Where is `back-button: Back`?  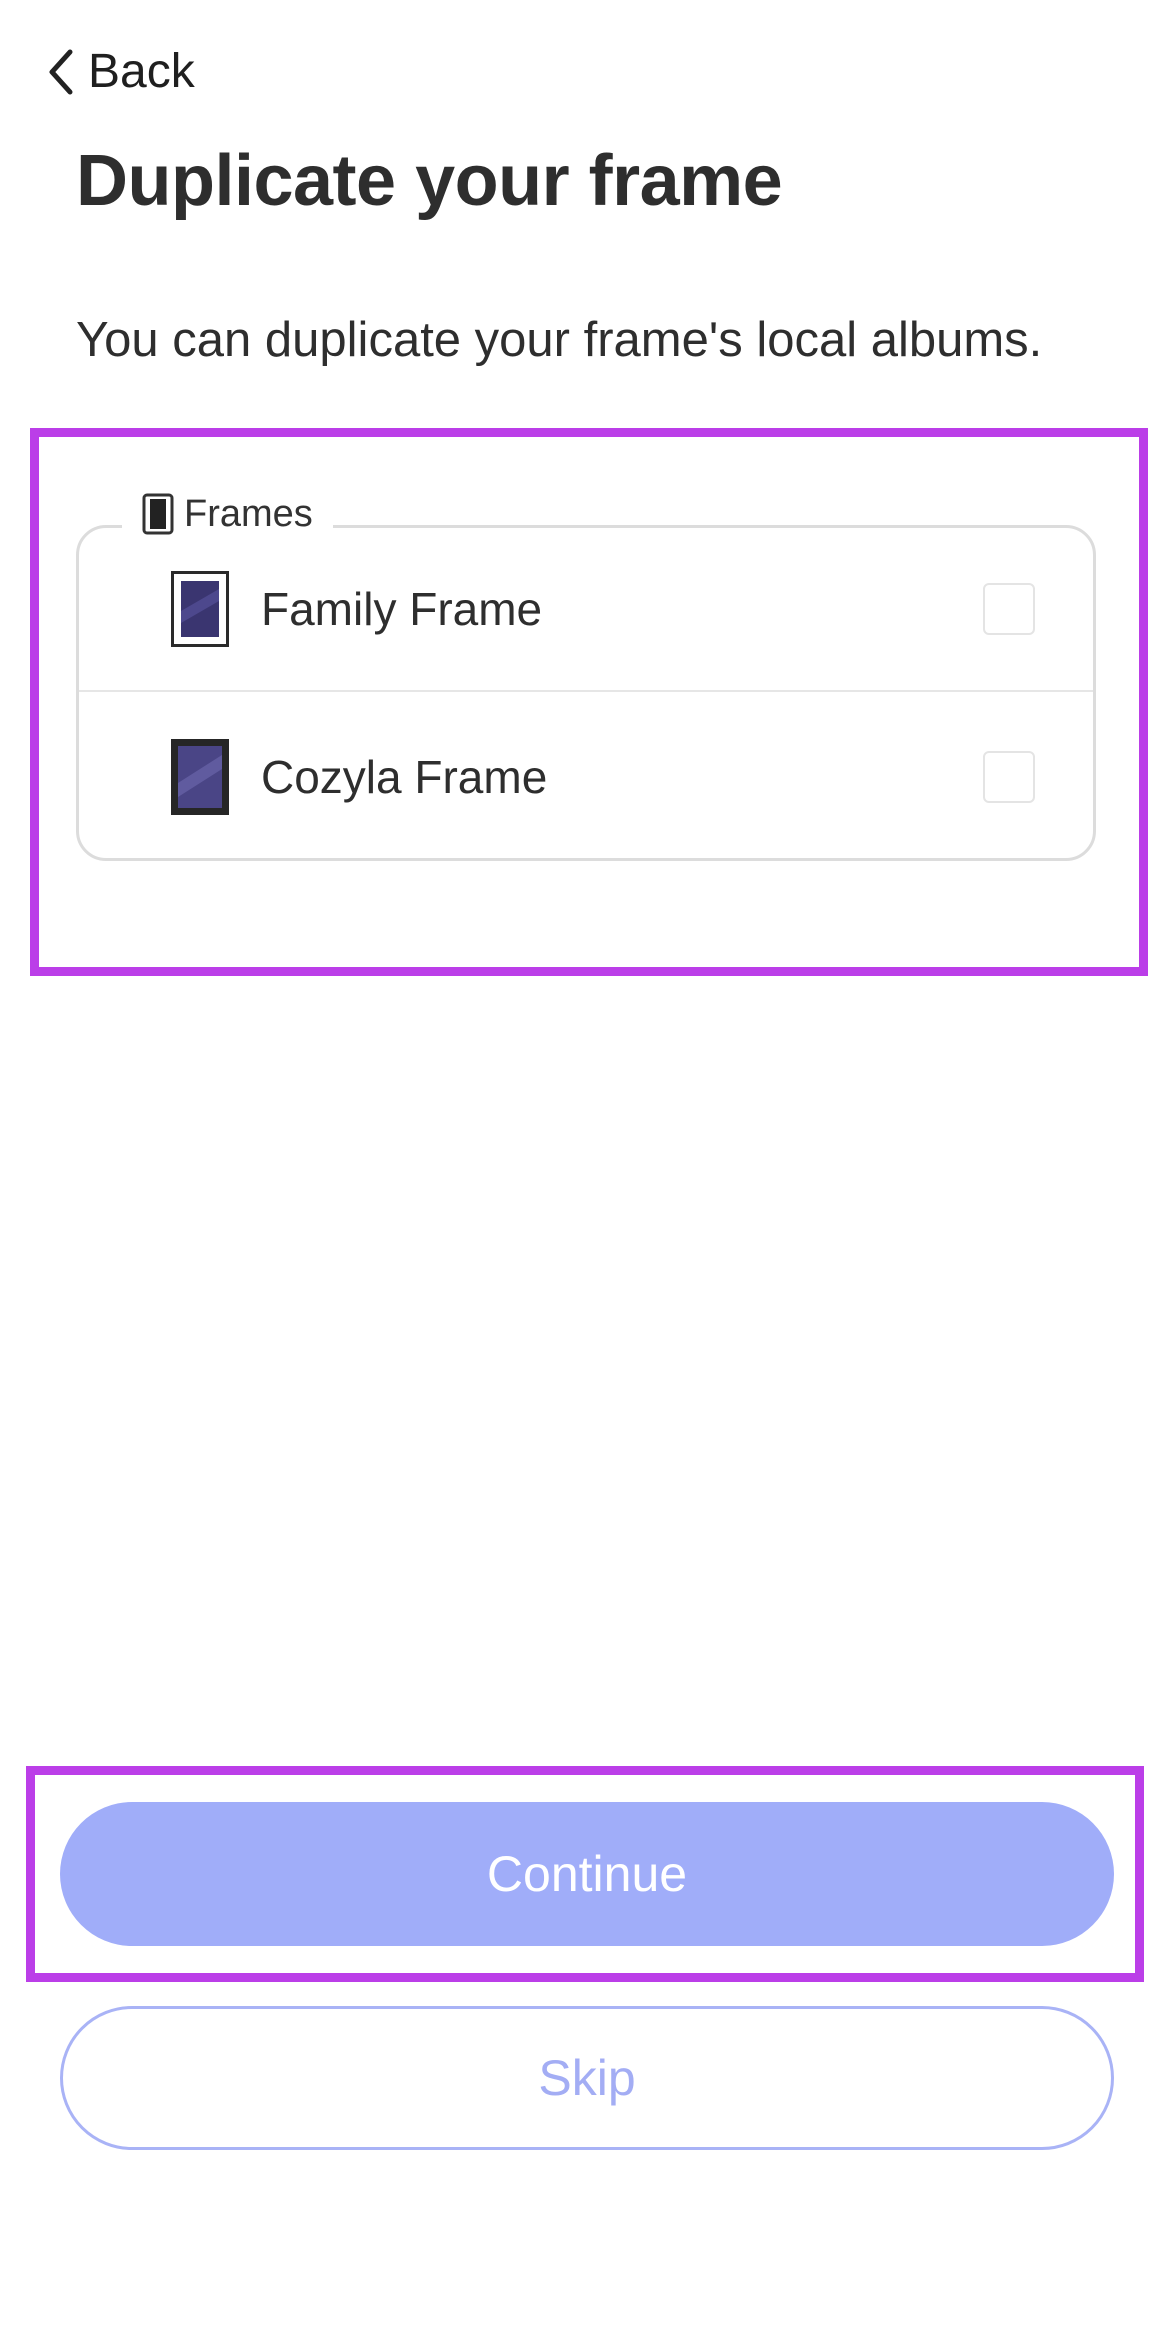
back-button: Back is located at coordinates (119, 72).